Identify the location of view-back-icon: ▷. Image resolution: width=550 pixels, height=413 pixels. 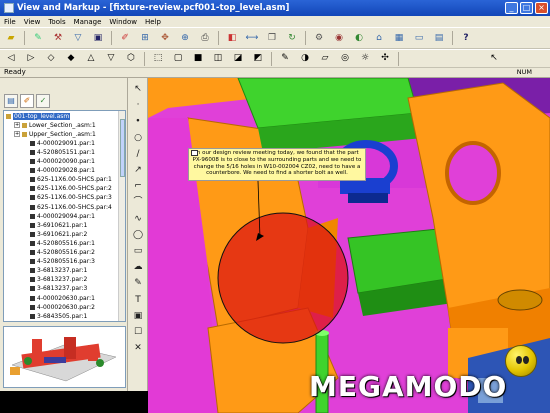
(31, 59).